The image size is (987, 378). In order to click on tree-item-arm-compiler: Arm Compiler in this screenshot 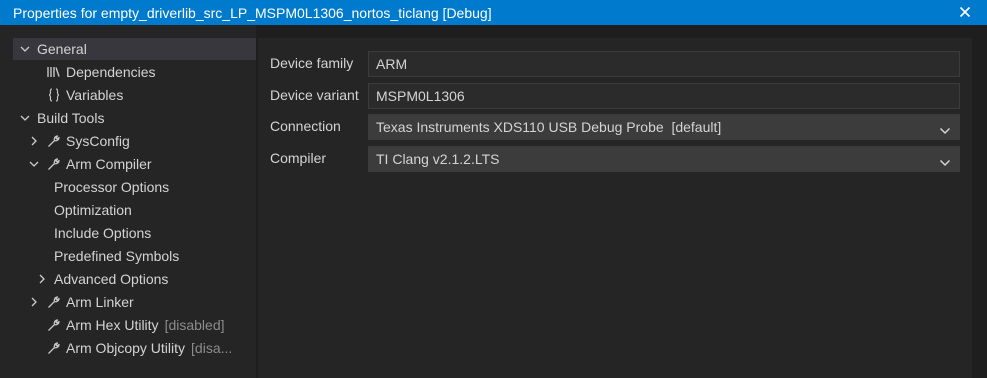, I will do `click(90, 164)`.